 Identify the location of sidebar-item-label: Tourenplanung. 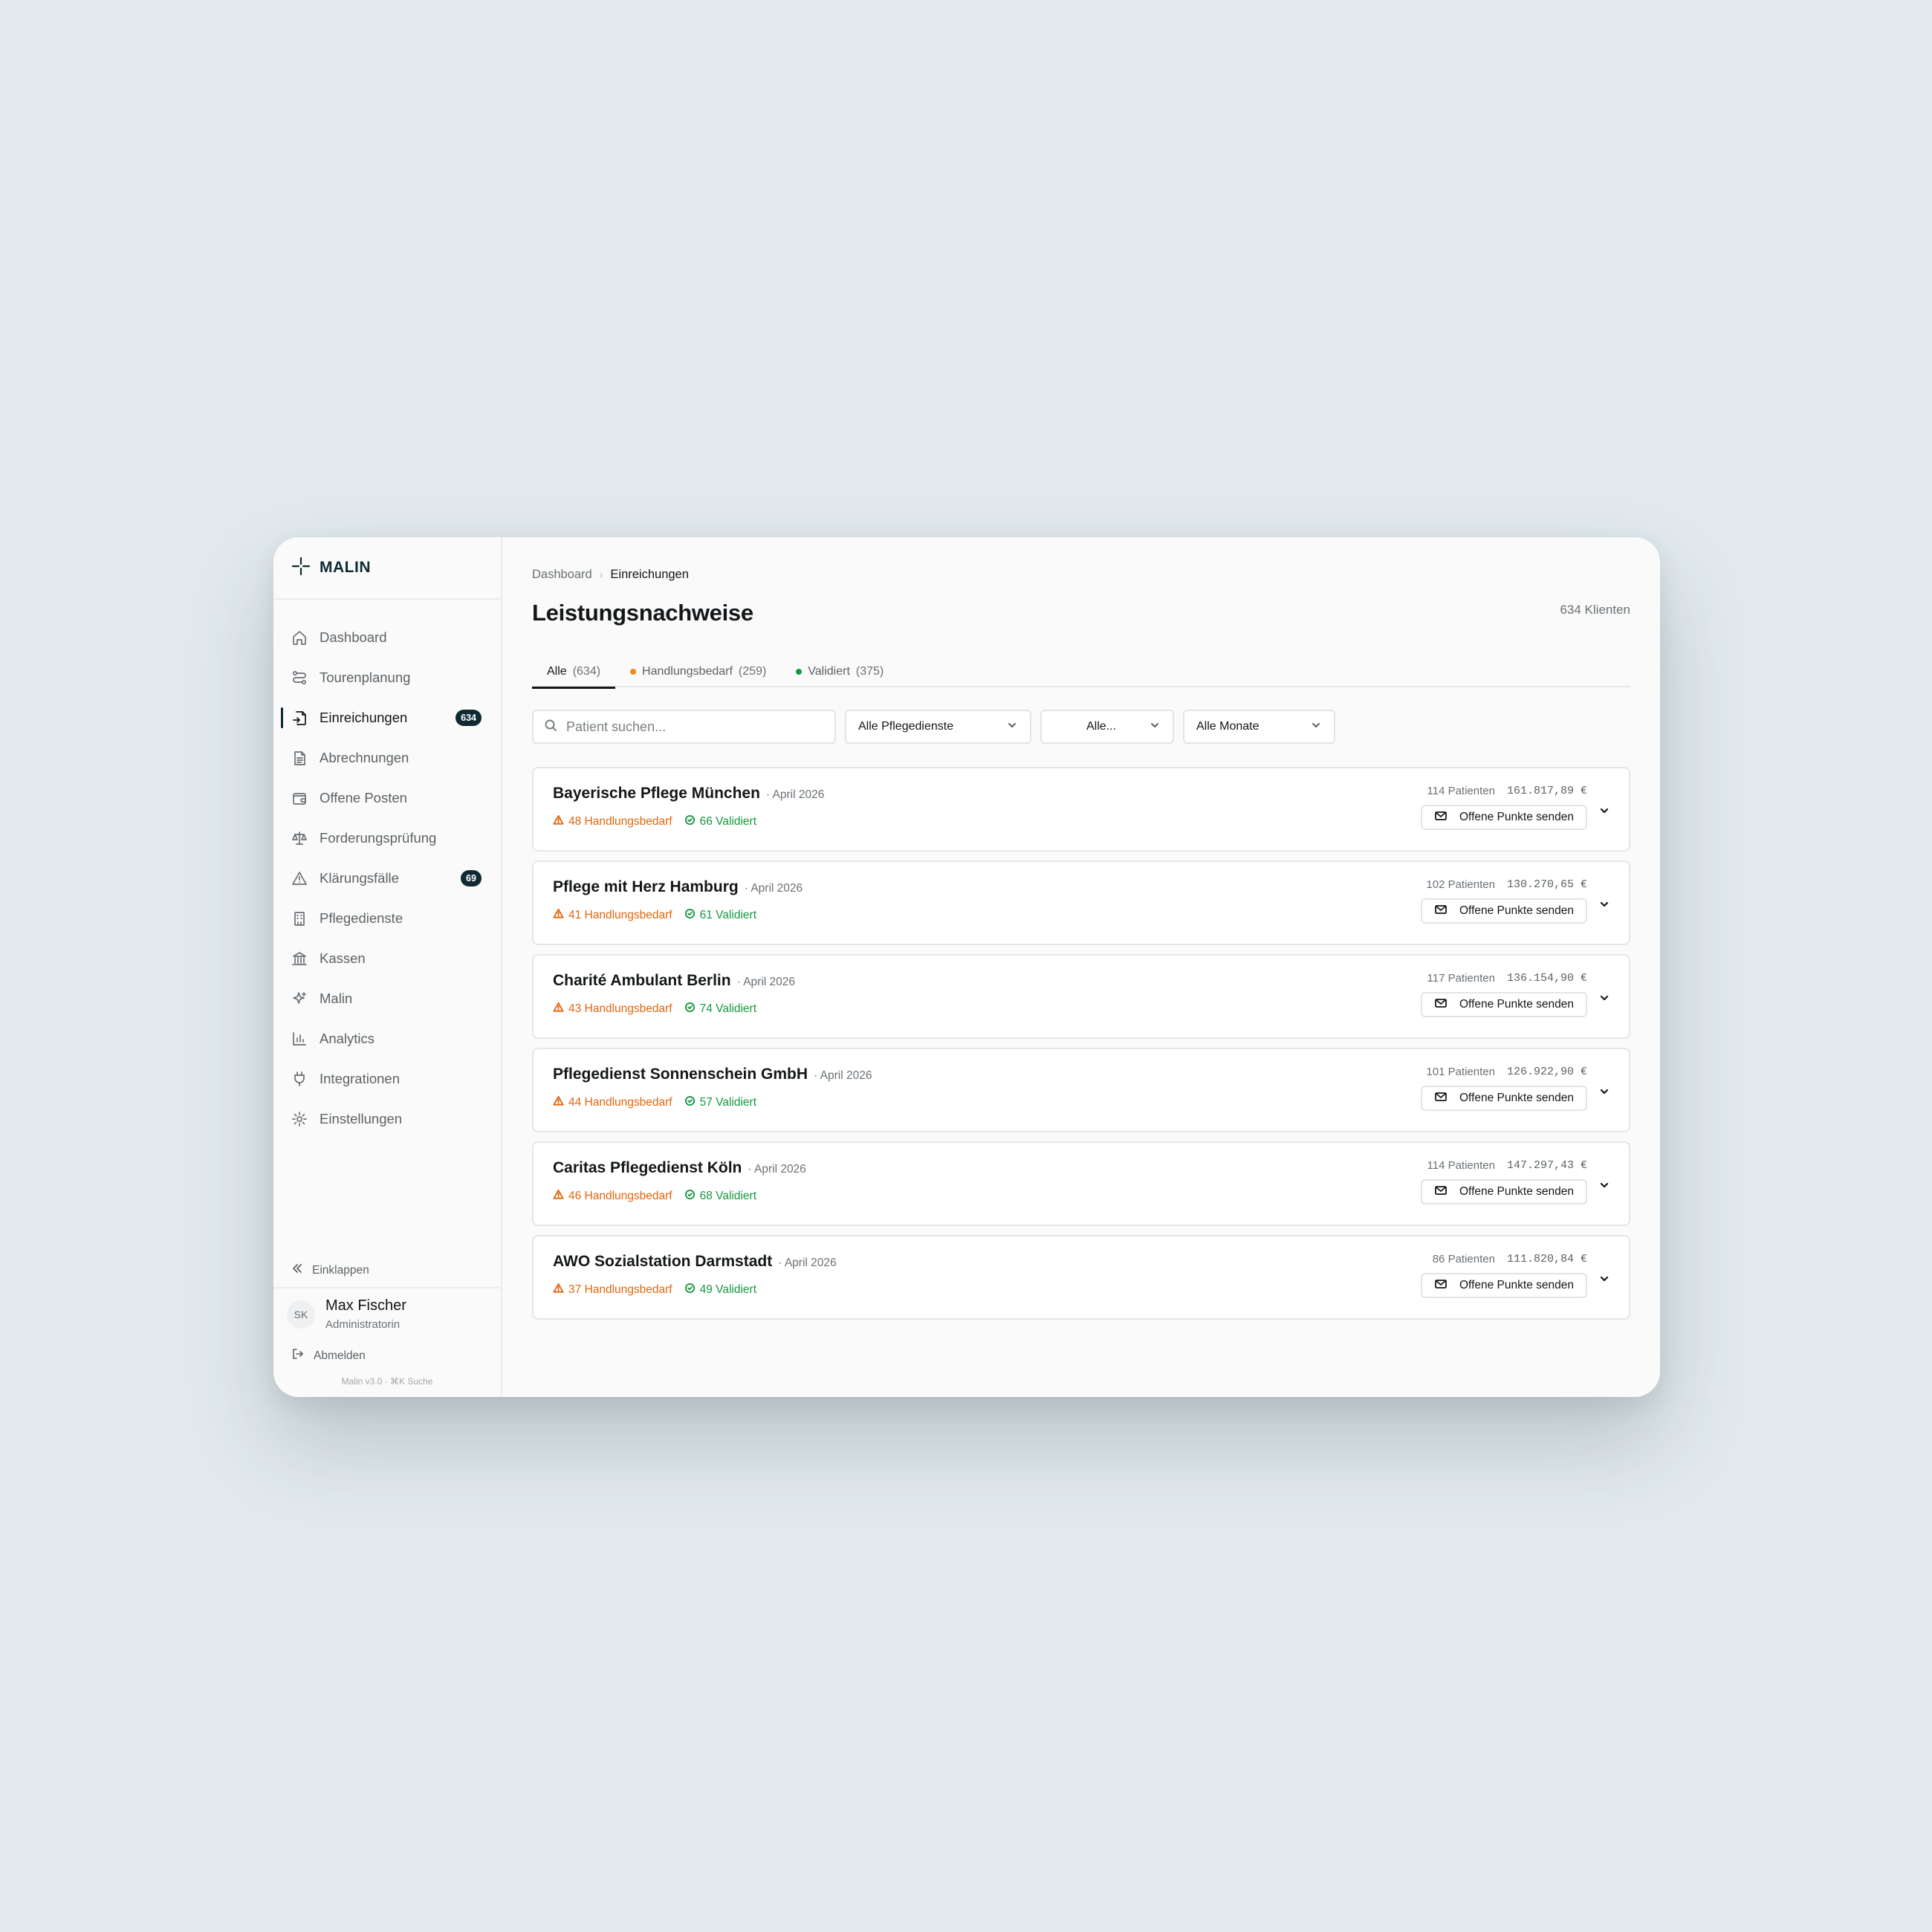
(365, 677).